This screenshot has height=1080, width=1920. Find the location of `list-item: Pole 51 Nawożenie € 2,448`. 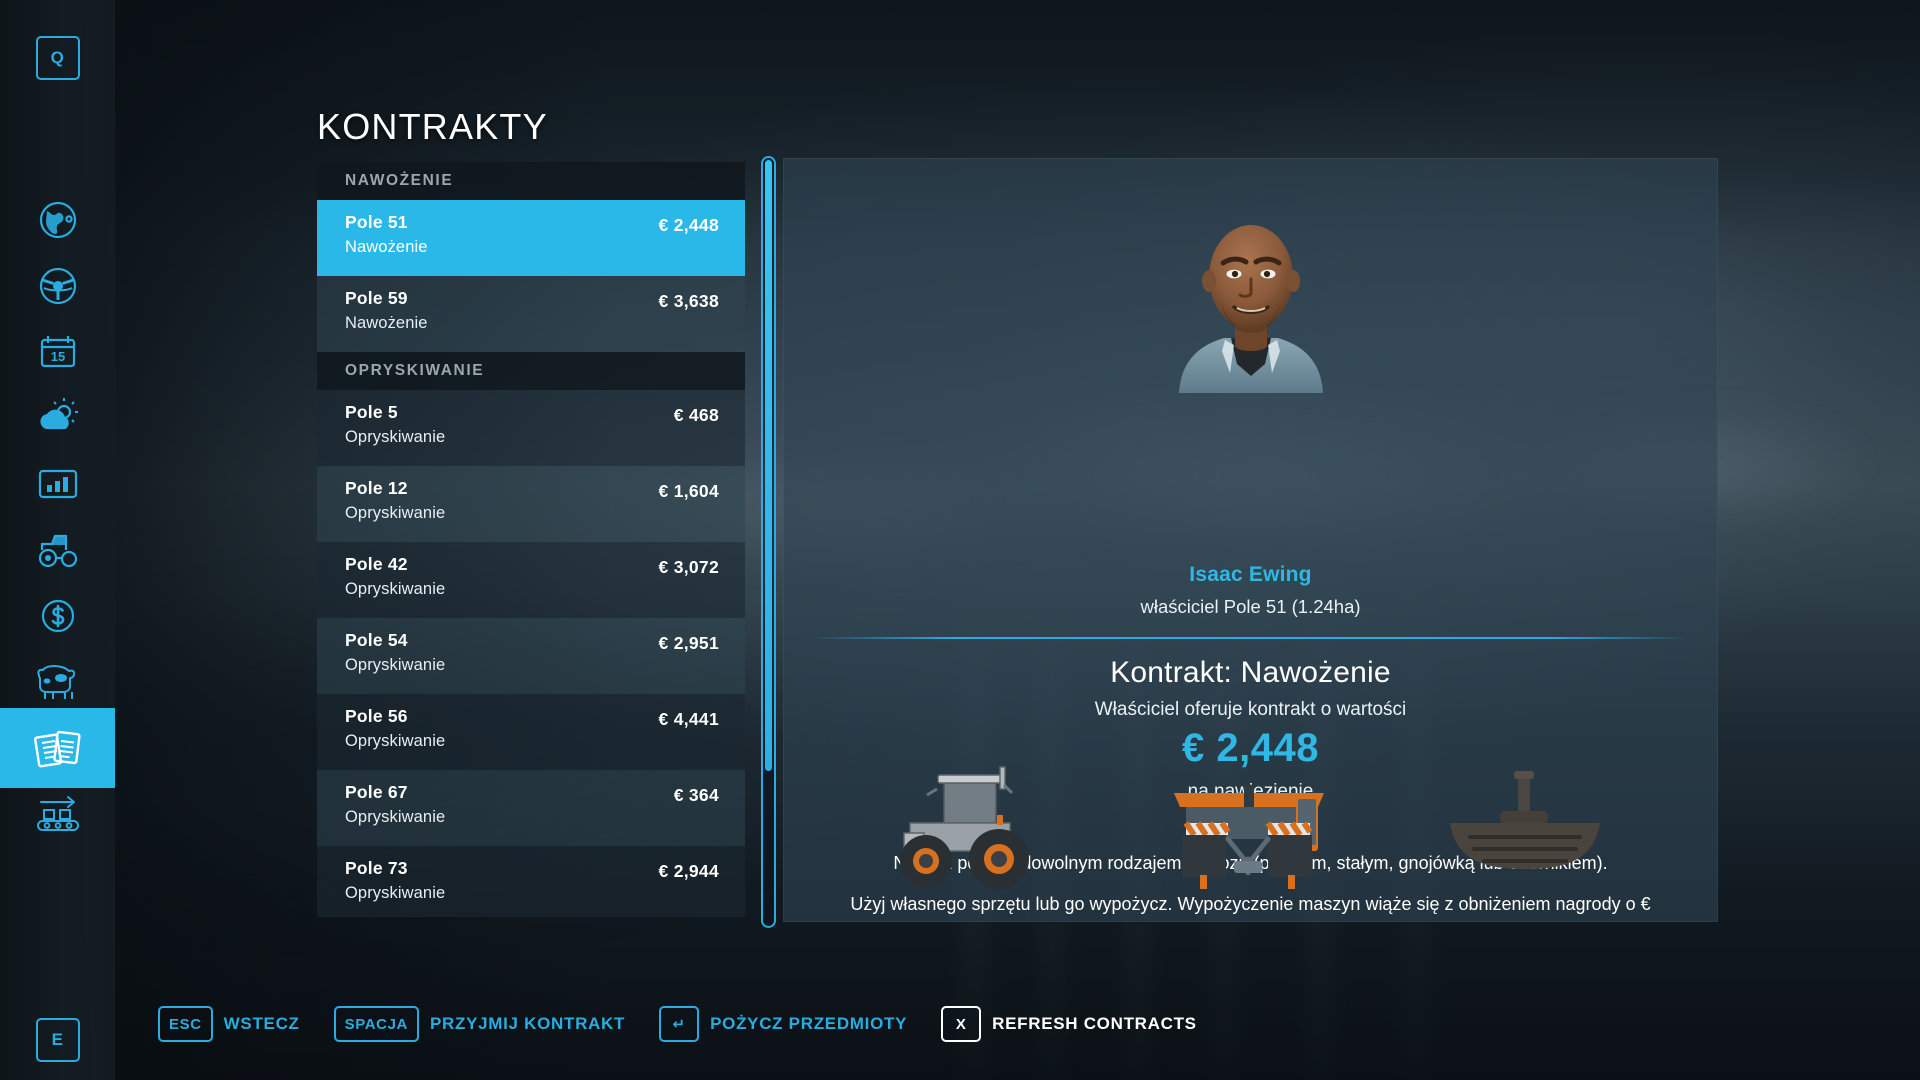

list-item: Pole 51 Nawożenie € 2,448 is located at coordinates (531, 238).